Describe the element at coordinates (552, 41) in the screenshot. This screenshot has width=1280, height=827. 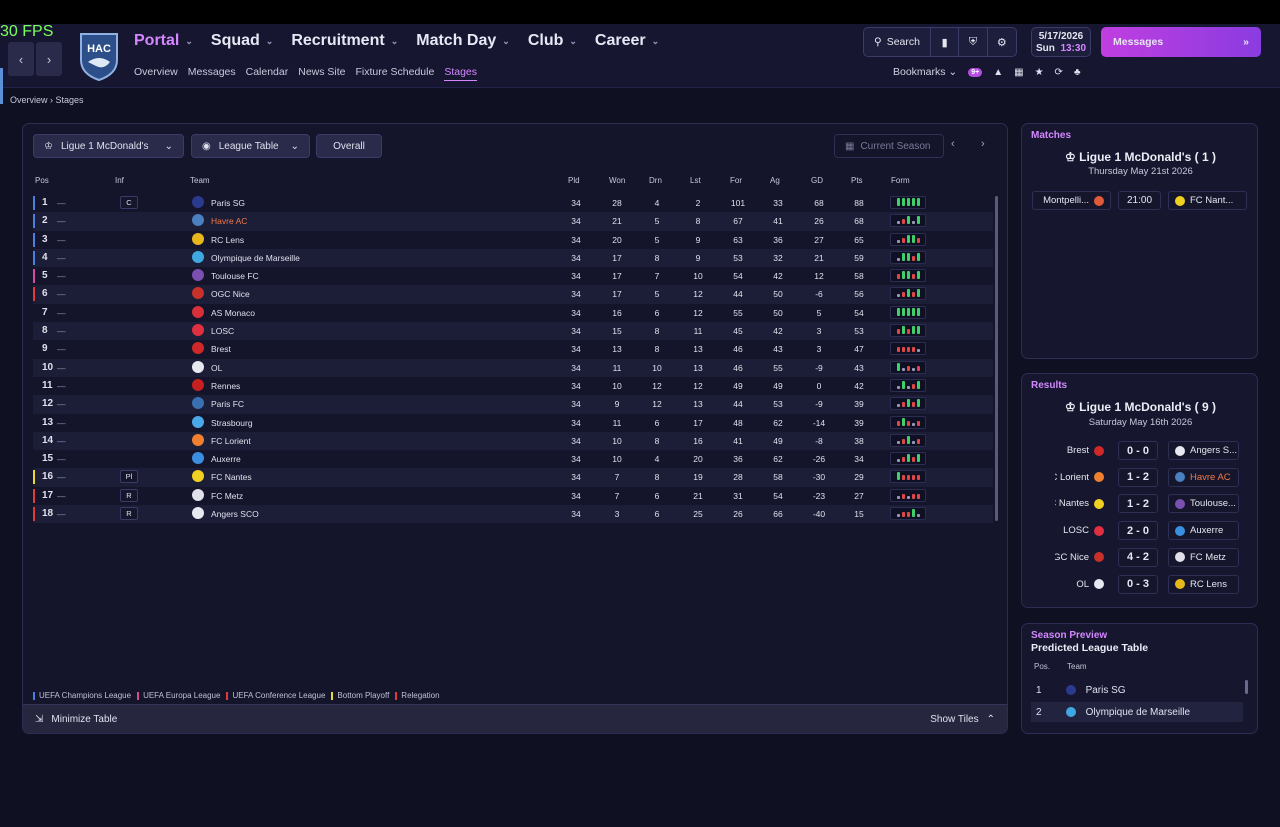
I see `nav-club: Club ⌄` at that location.